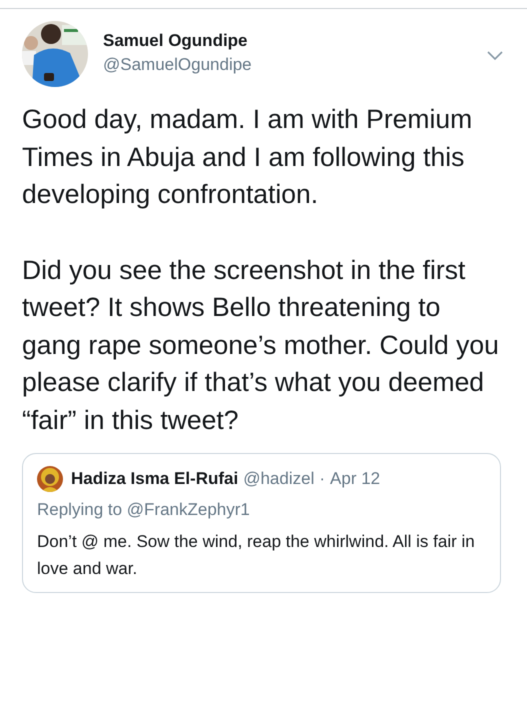 Image resolution: width=527 pixels, height=720 pixels. What do you see at coordinates (154, 479) in the screenshot?
I see `quoted-author-name: Hadiza Isma El-Rufai` at bounding box center [154, 479].